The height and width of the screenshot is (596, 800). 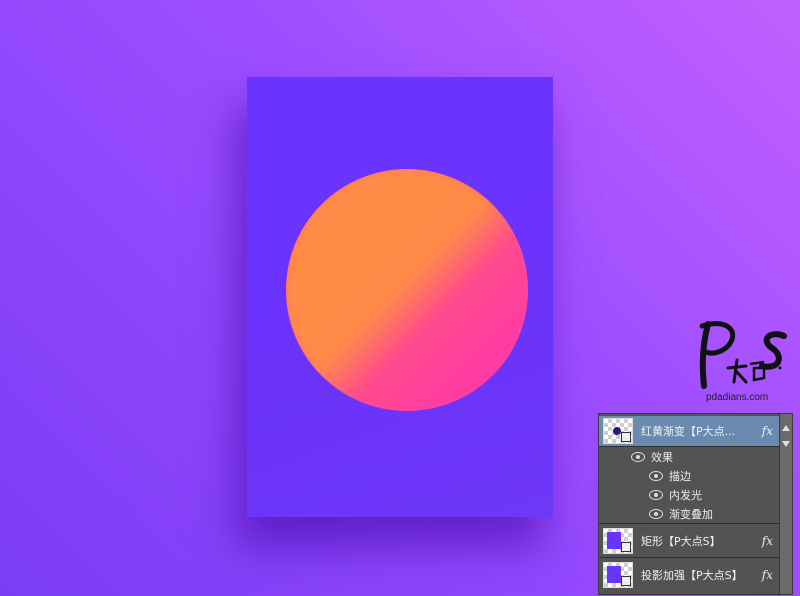 I want to click on layer-row-red-yellow-gradient: 红黄渐变【P大点... fx, so click(x=689, y=431).